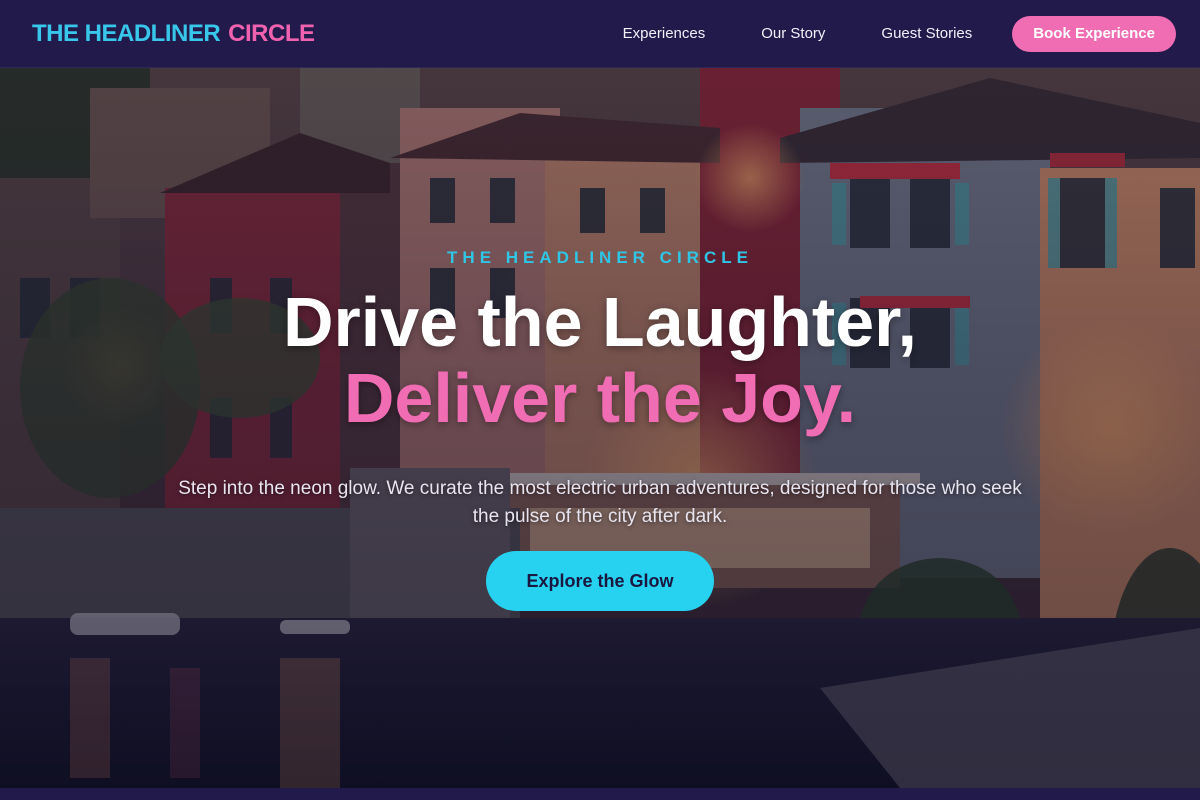  Describe the element at coordinates (600, 257) in the screenshot. I see `hero-eyebrow: THE HEADLINER CIRCLE` at that location.